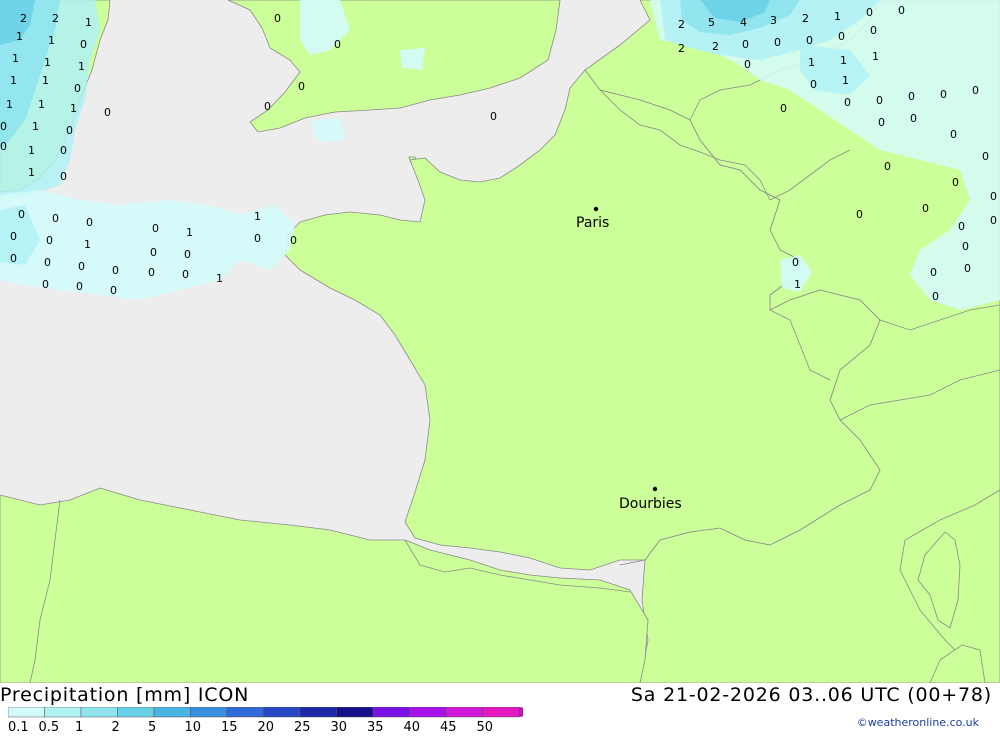  I want to click on map-title-left: Precipitation [mm] ICON, so click(125, 695).